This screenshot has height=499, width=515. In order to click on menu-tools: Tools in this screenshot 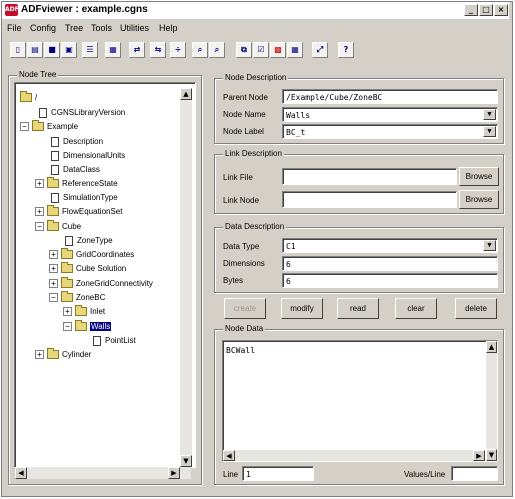, I will do `click(101, 28)`.